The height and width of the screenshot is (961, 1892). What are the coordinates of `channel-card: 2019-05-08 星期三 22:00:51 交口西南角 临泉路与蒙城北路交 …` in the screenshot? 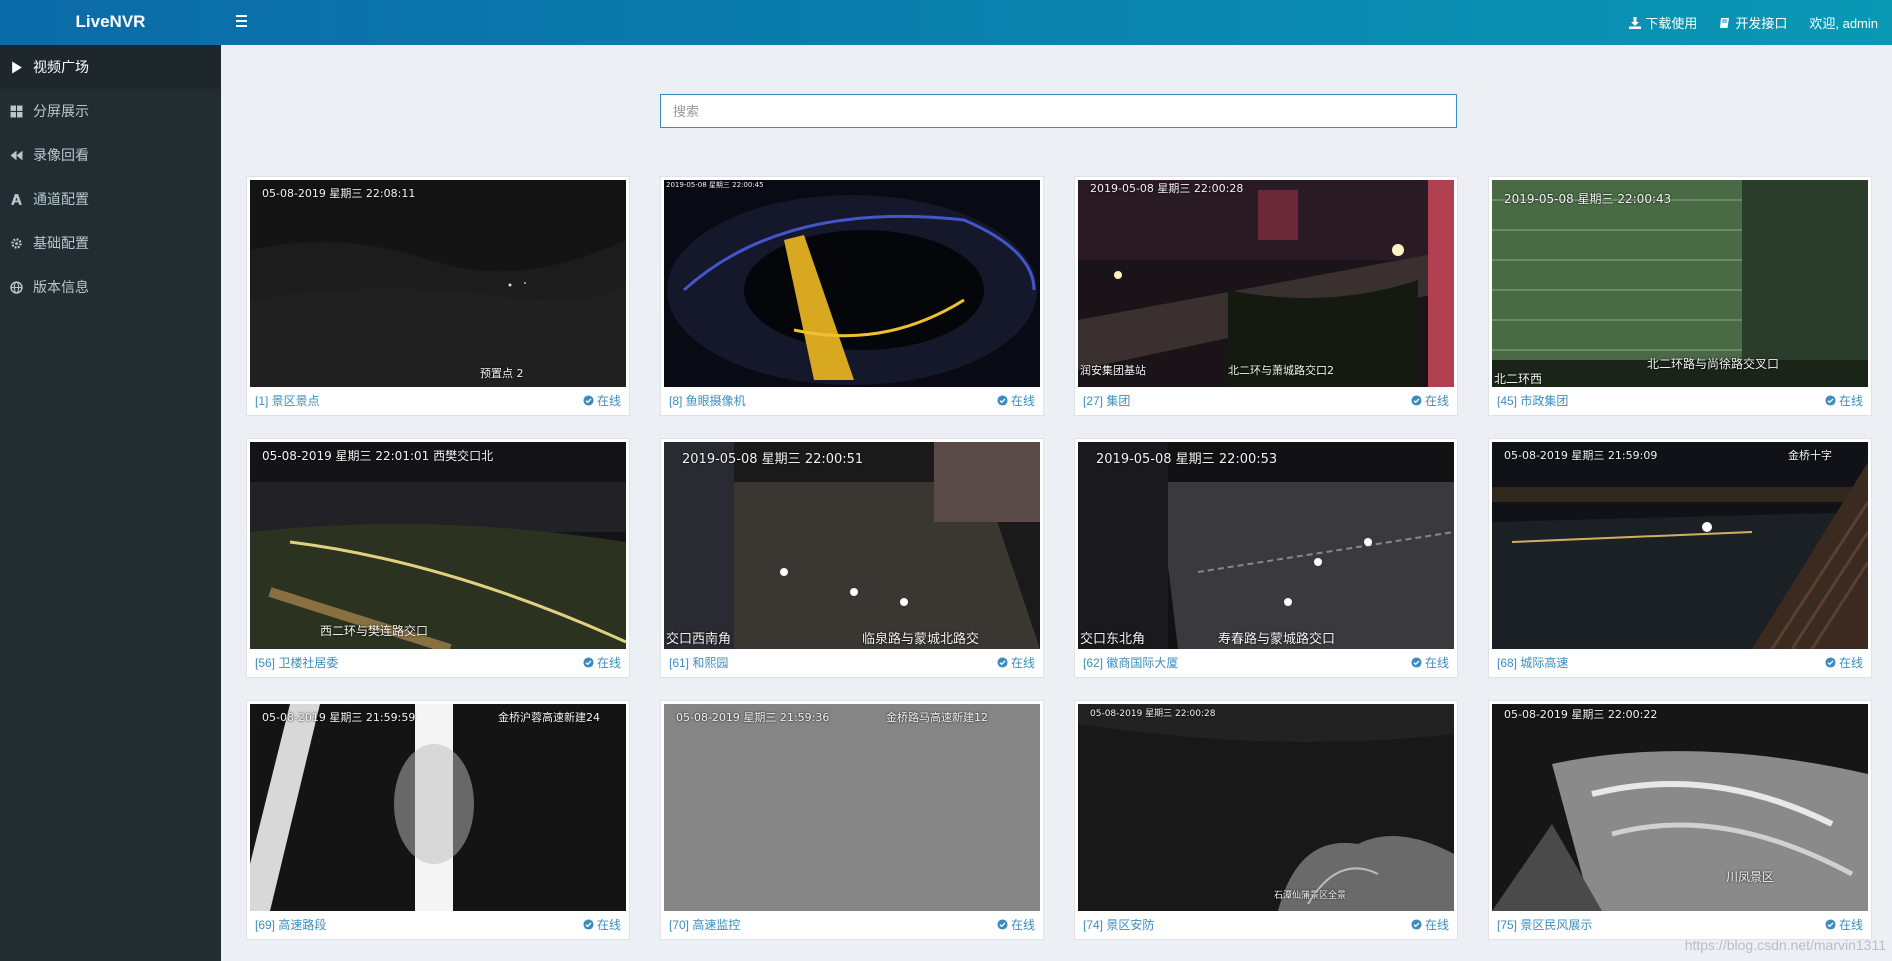 It's located at (852, 558).